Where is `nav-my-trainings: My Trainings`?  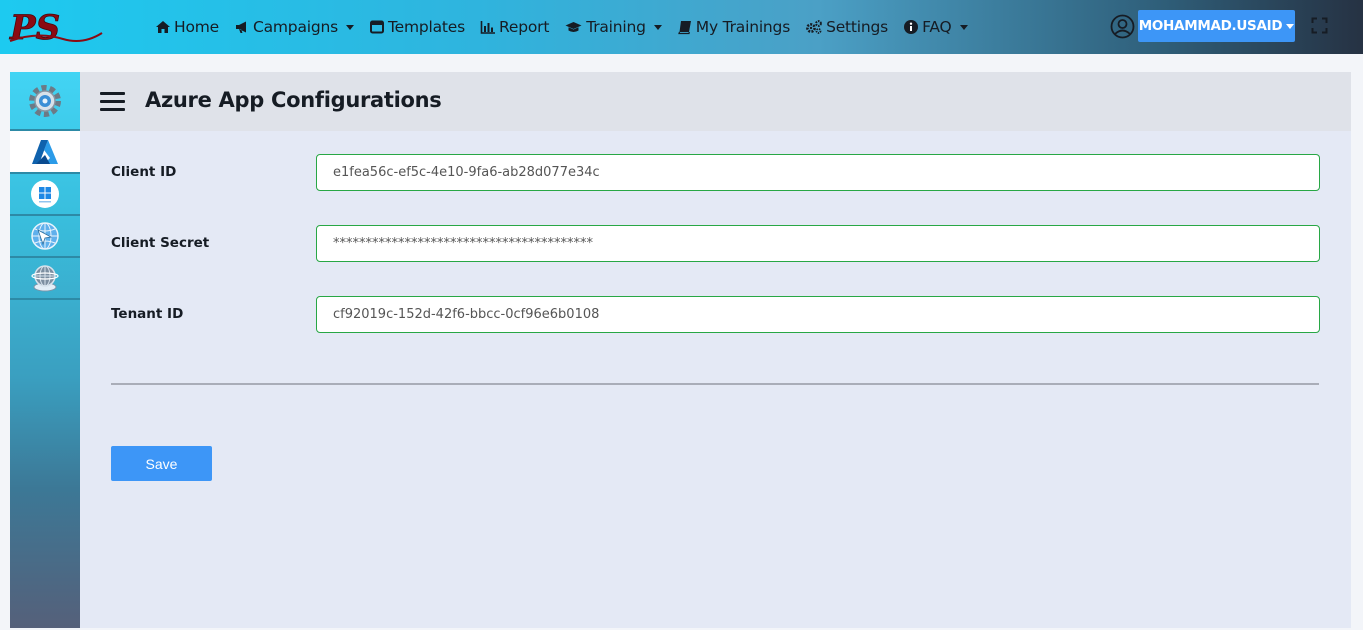 nav-my-trainings: My Trainings is located at coordinates (733, 27).